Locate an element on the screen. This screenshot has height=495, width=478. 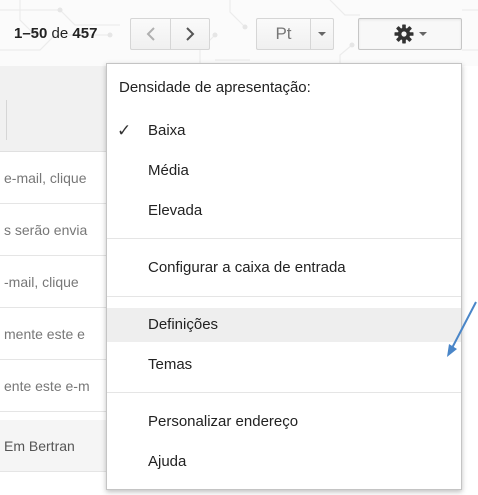
menu-item-label: Elevada is located at coordinates (175, 210).